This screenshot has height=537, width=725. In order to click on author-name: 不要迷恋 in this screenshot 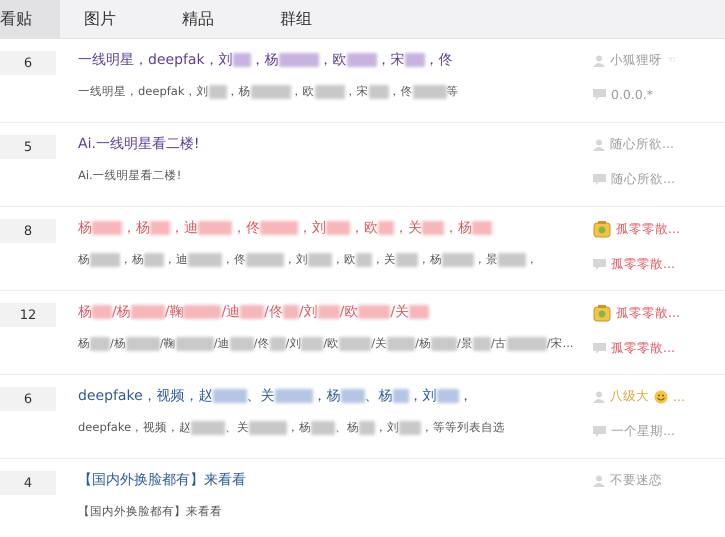, I will do `click(636, 480)`.